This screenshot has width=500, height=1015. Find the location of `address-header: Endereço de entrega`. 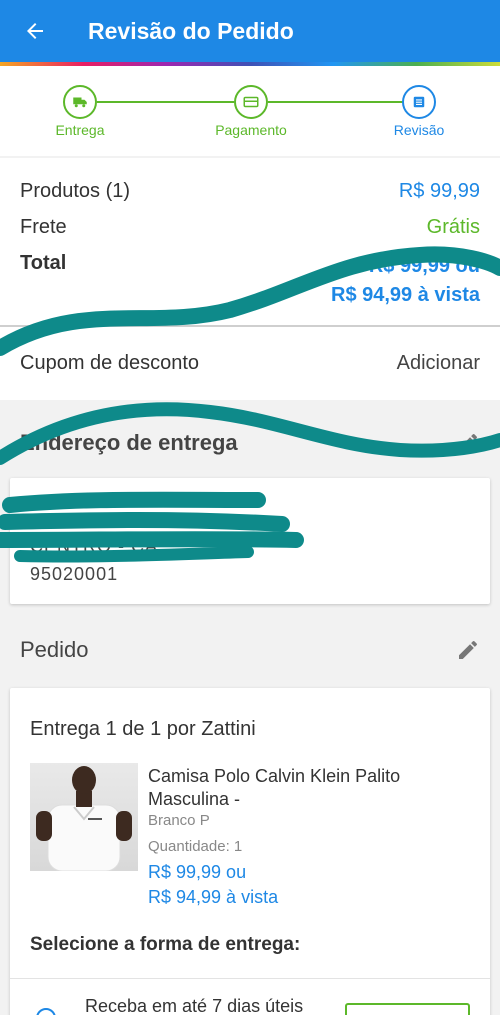

address-header: Endereço de entrega is located at coordinates (250, 443).